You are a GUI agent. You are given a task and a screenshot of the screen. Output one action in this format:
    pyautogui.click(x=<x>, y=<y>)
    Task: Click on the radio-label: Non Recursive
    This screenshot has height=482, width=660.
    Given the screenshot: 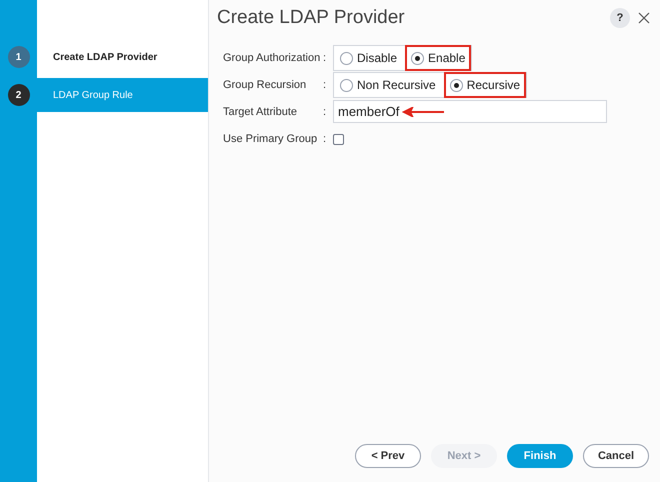 What is the action you would take?
    pyautogui.click(x=396, y=85)
    